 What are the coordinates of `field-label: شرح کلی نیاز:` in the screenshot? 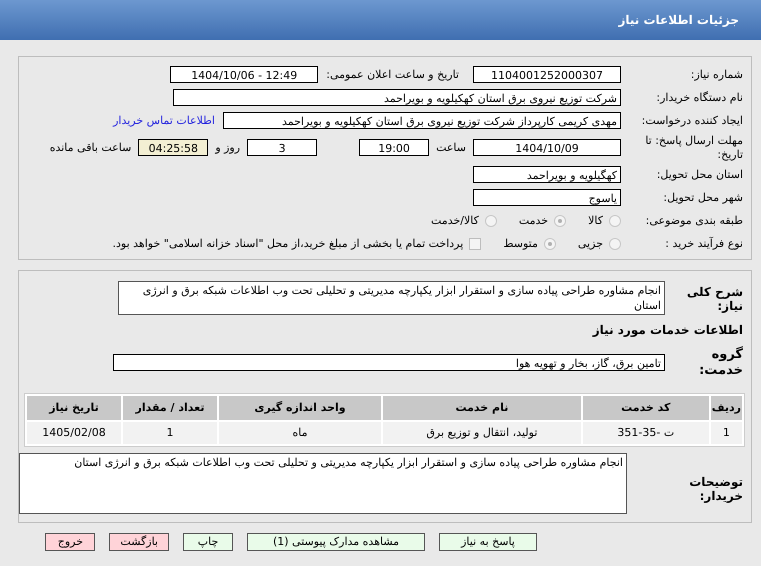 It's located at (715, 299).